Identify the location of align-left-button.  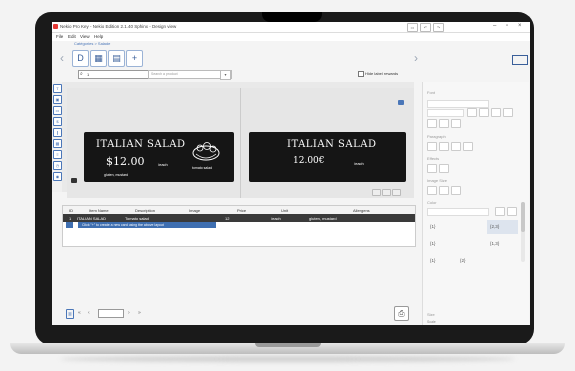
(432, 146).